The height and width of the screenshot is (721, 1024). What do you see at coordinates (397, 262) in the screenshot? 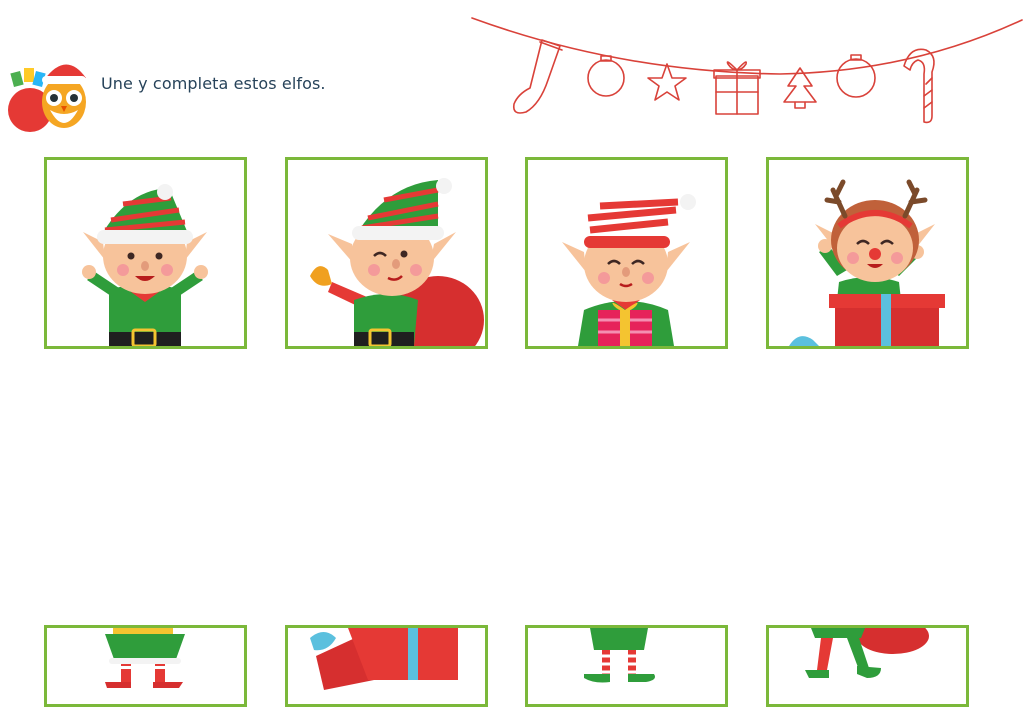
I see `elf-bell-sack-icon` at bounding box center [397, 262].